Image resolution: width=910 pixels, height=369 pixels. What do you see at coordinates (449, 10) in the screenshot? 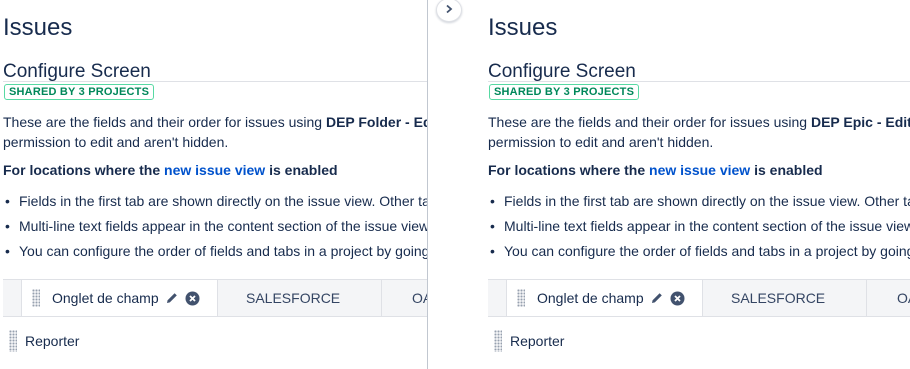
I see `chevron-right-icon` at bounding box center [449, 10].